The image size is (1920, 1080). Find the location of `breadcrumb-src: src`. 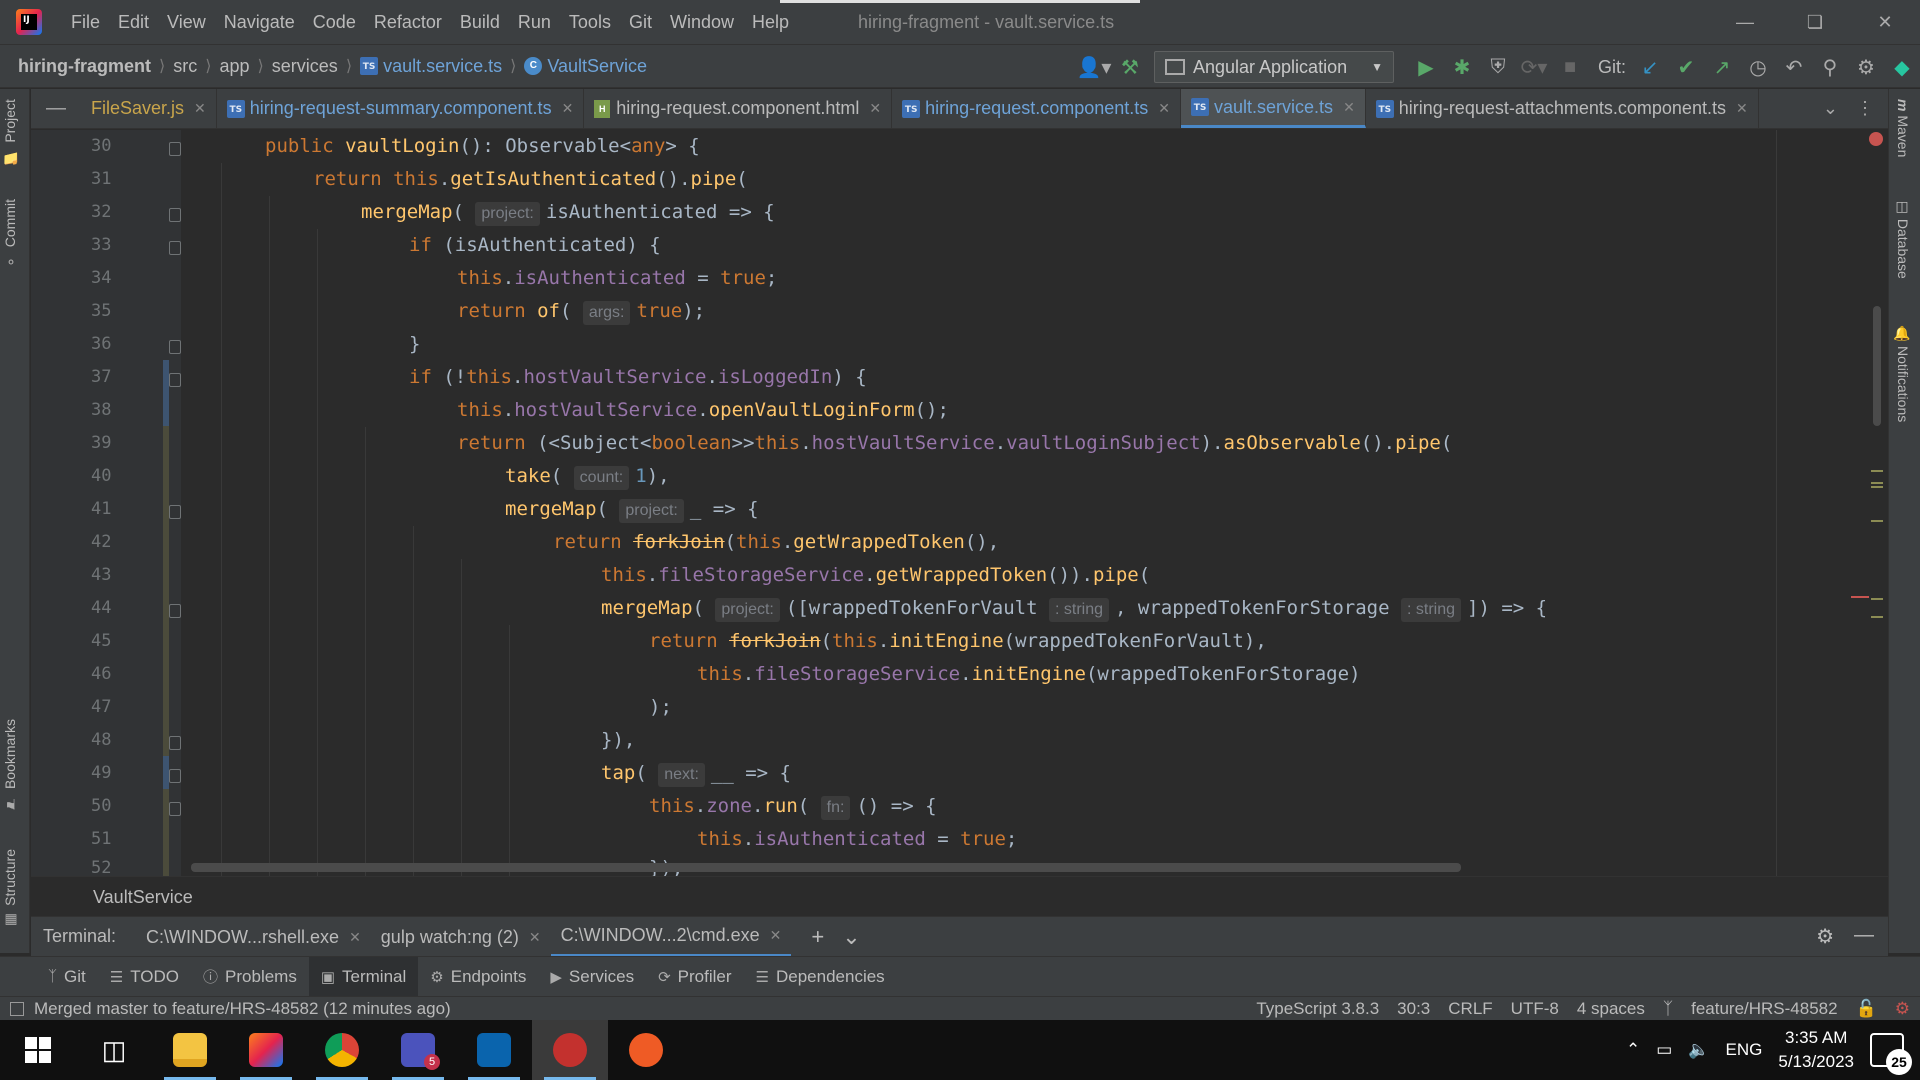

breadcrumb-src: src is located at coordinates (185, 66).